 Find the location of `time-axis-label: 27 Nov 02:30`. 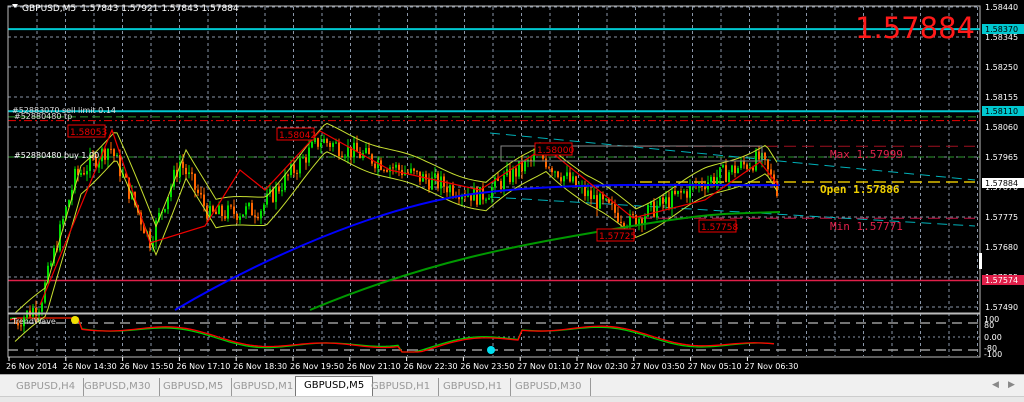

time-axis-label: 27 Nov 02:30 is located at coordinates (601, 366).